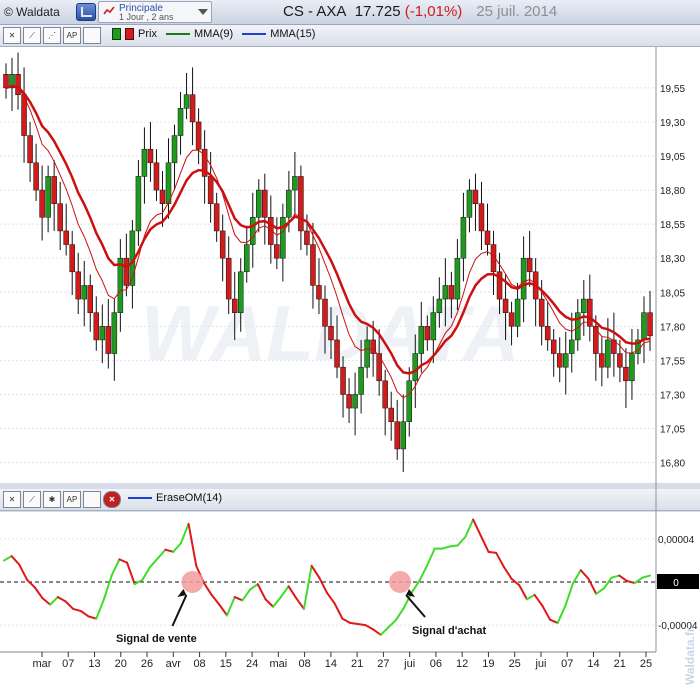 The height and width of the screenshot is (700, 700). I want to click on x-tick-label: 07, so click(68, 664).